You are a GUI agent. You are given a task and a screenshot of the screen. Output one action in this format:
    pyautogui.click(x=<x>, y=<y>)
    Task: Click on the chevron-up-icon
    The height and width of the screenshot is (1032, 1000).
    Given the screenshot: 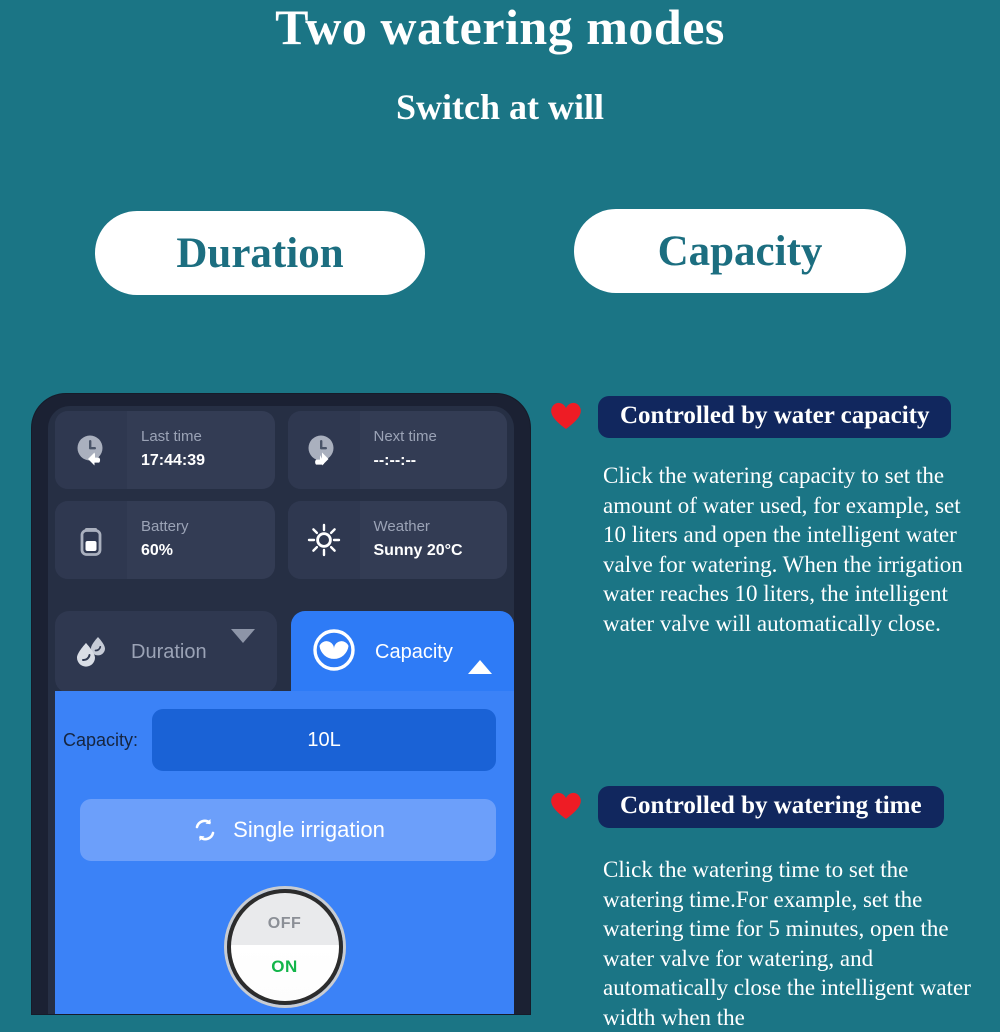 What is the action you would take?
    pyautogui.click(x=480, y=658)
    